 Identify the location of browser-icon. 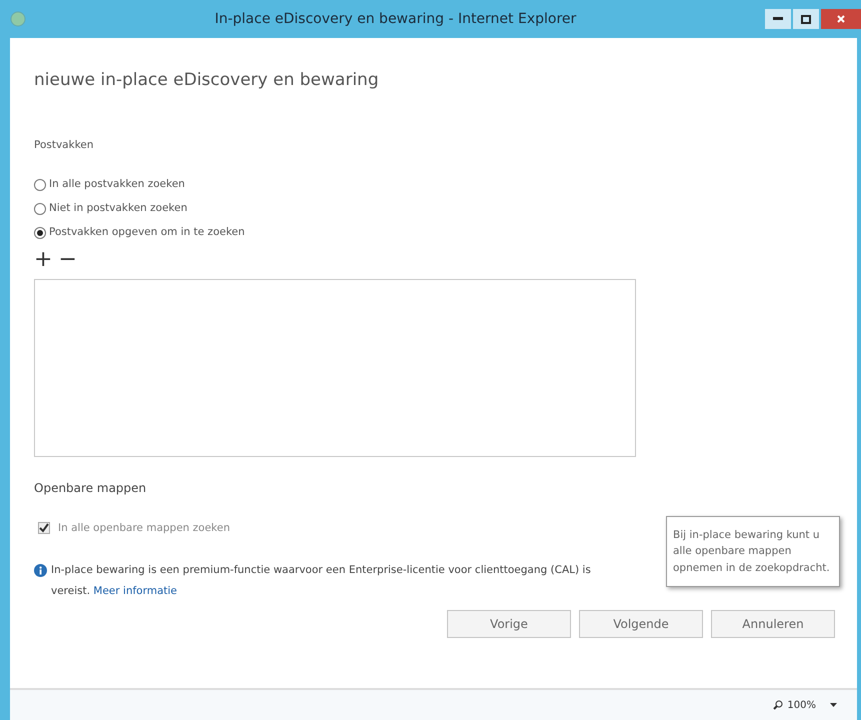
(18, 19).